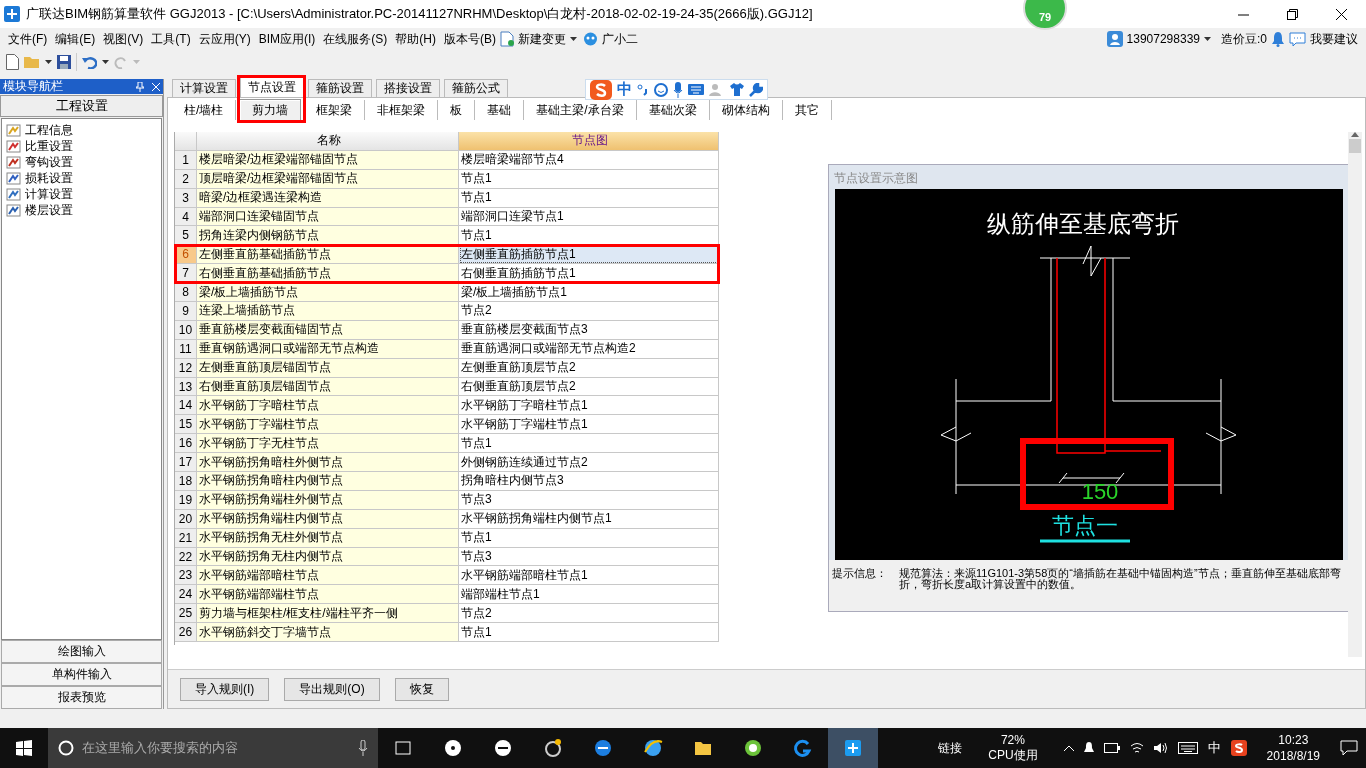  What do you see at coordinates (81, 674) in the screenshot?
I see `module-button: 单构件输入` at bounding box center [81, 674].